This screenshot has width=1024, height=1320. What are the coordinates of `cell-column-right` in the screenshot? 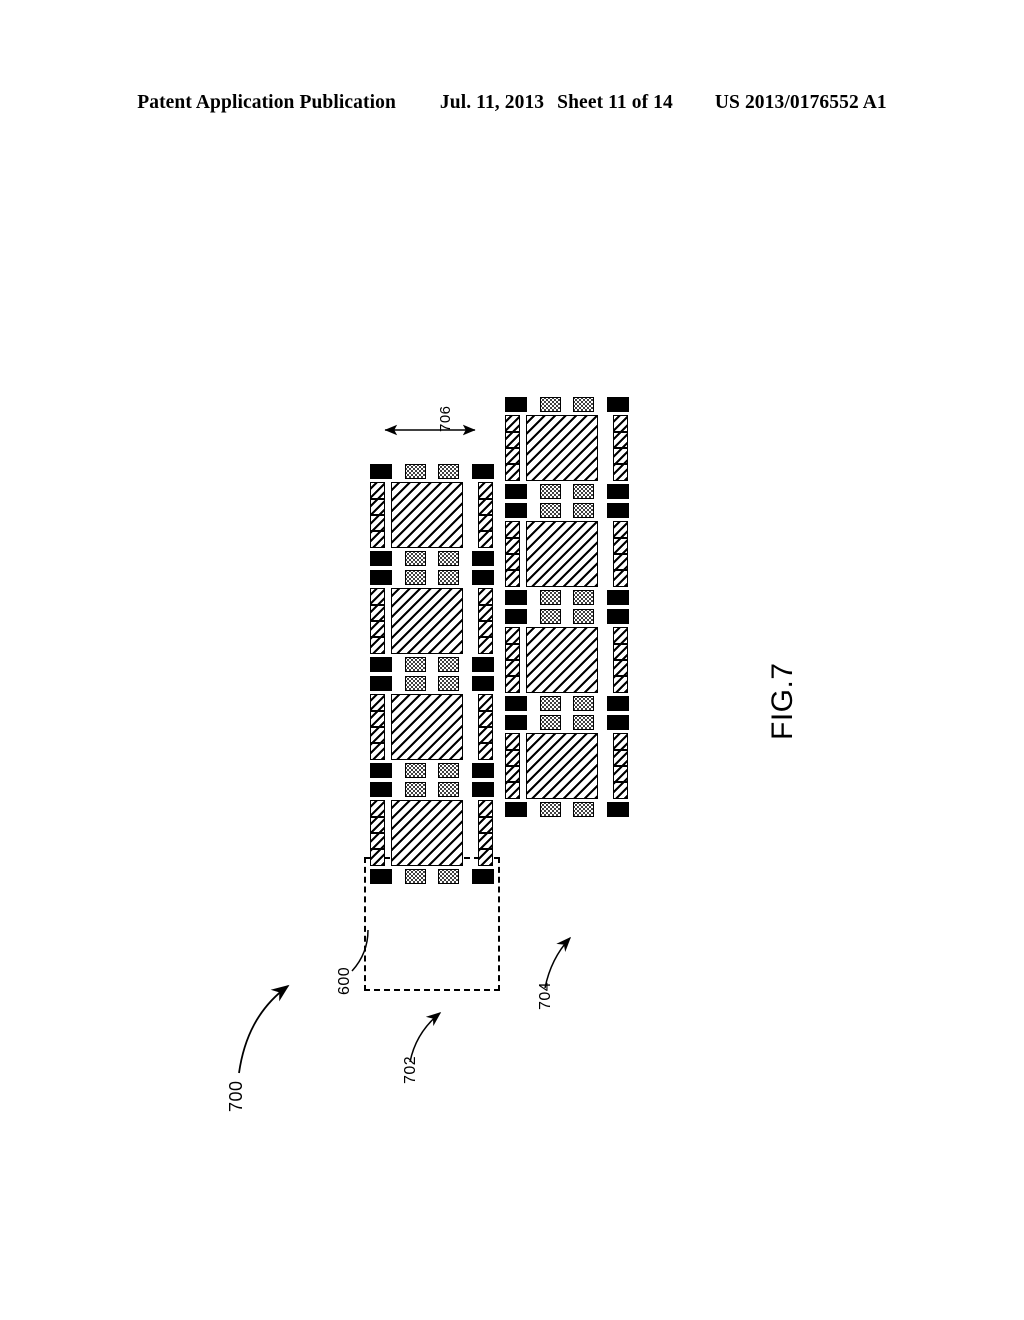 It's located at (567, 607).